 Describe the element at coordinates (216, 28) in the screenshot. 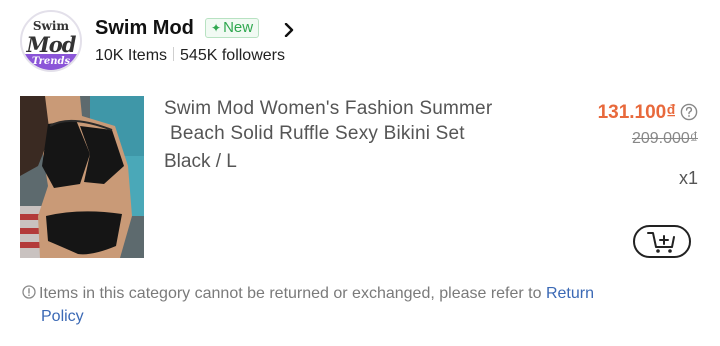

I see `sparkle-icon: ✦` at that location.